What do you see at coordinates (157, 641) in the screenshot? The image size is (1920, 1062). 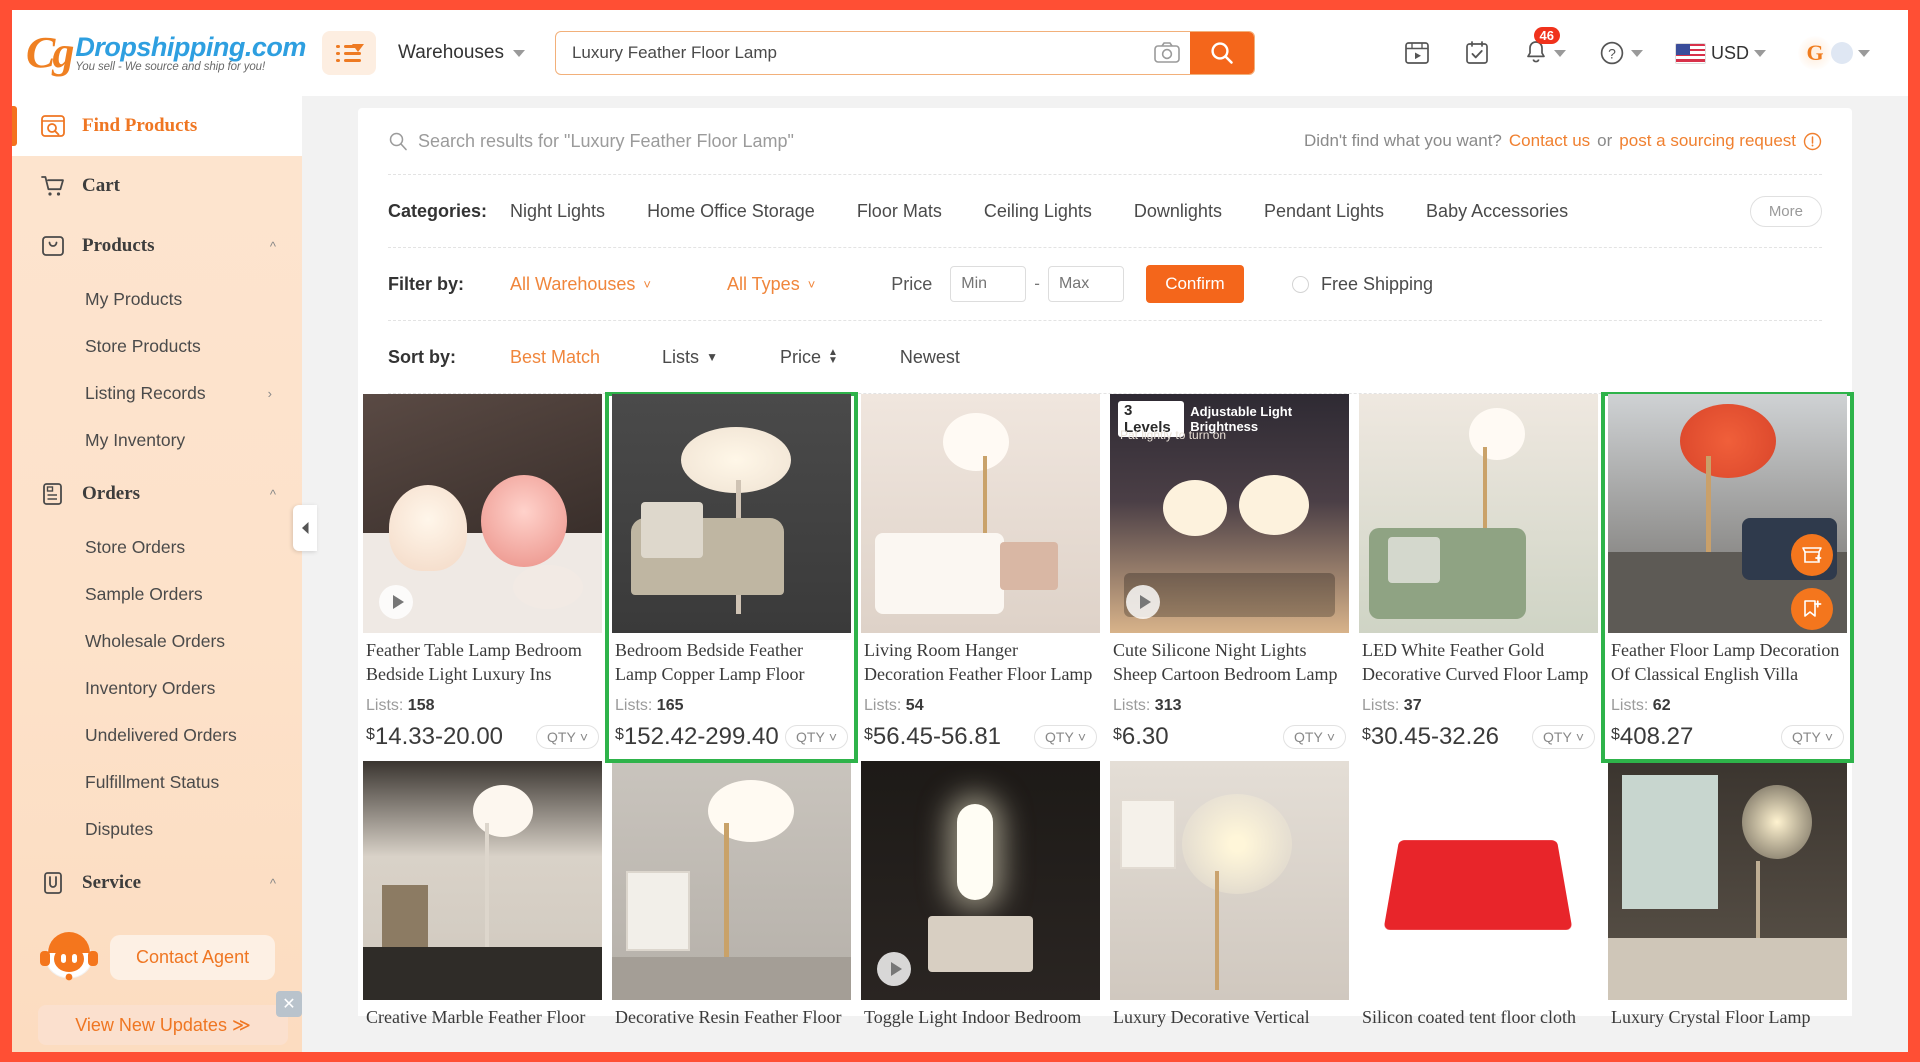 I see `sidebar-item-wholesale-orders: Wholesale Orders` at bounding box center [157, 641].